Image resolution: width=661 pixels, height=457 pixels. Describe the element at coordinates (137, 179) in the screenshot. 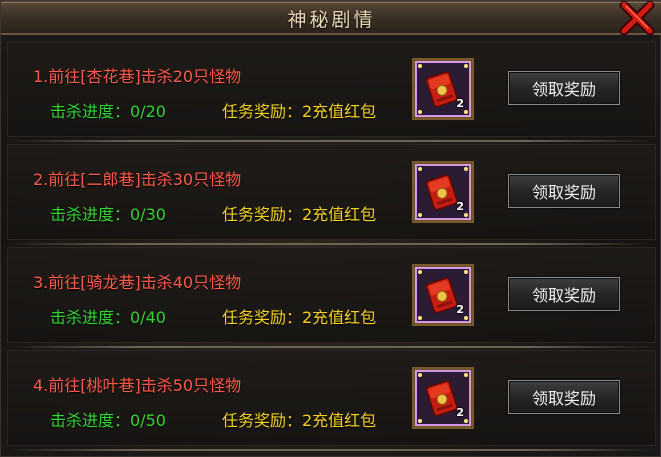

I see `quest-title: 2.前往[二郎巷]击杀30只怪物` at that location.